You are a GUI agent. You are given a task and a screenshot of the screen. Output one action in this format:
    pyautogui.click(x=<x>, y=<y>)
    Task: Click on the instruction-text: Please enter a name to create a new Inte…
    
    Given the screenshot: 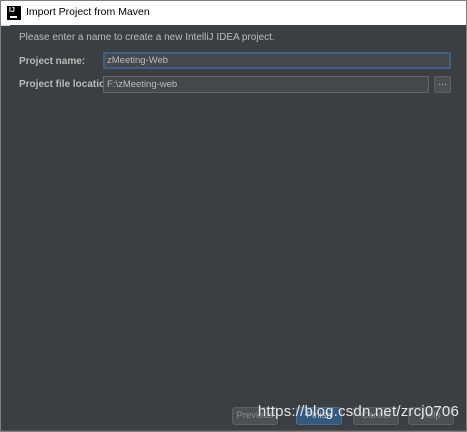 What is the action you would take?
    pyautogui.click(x=147, y=37)
    